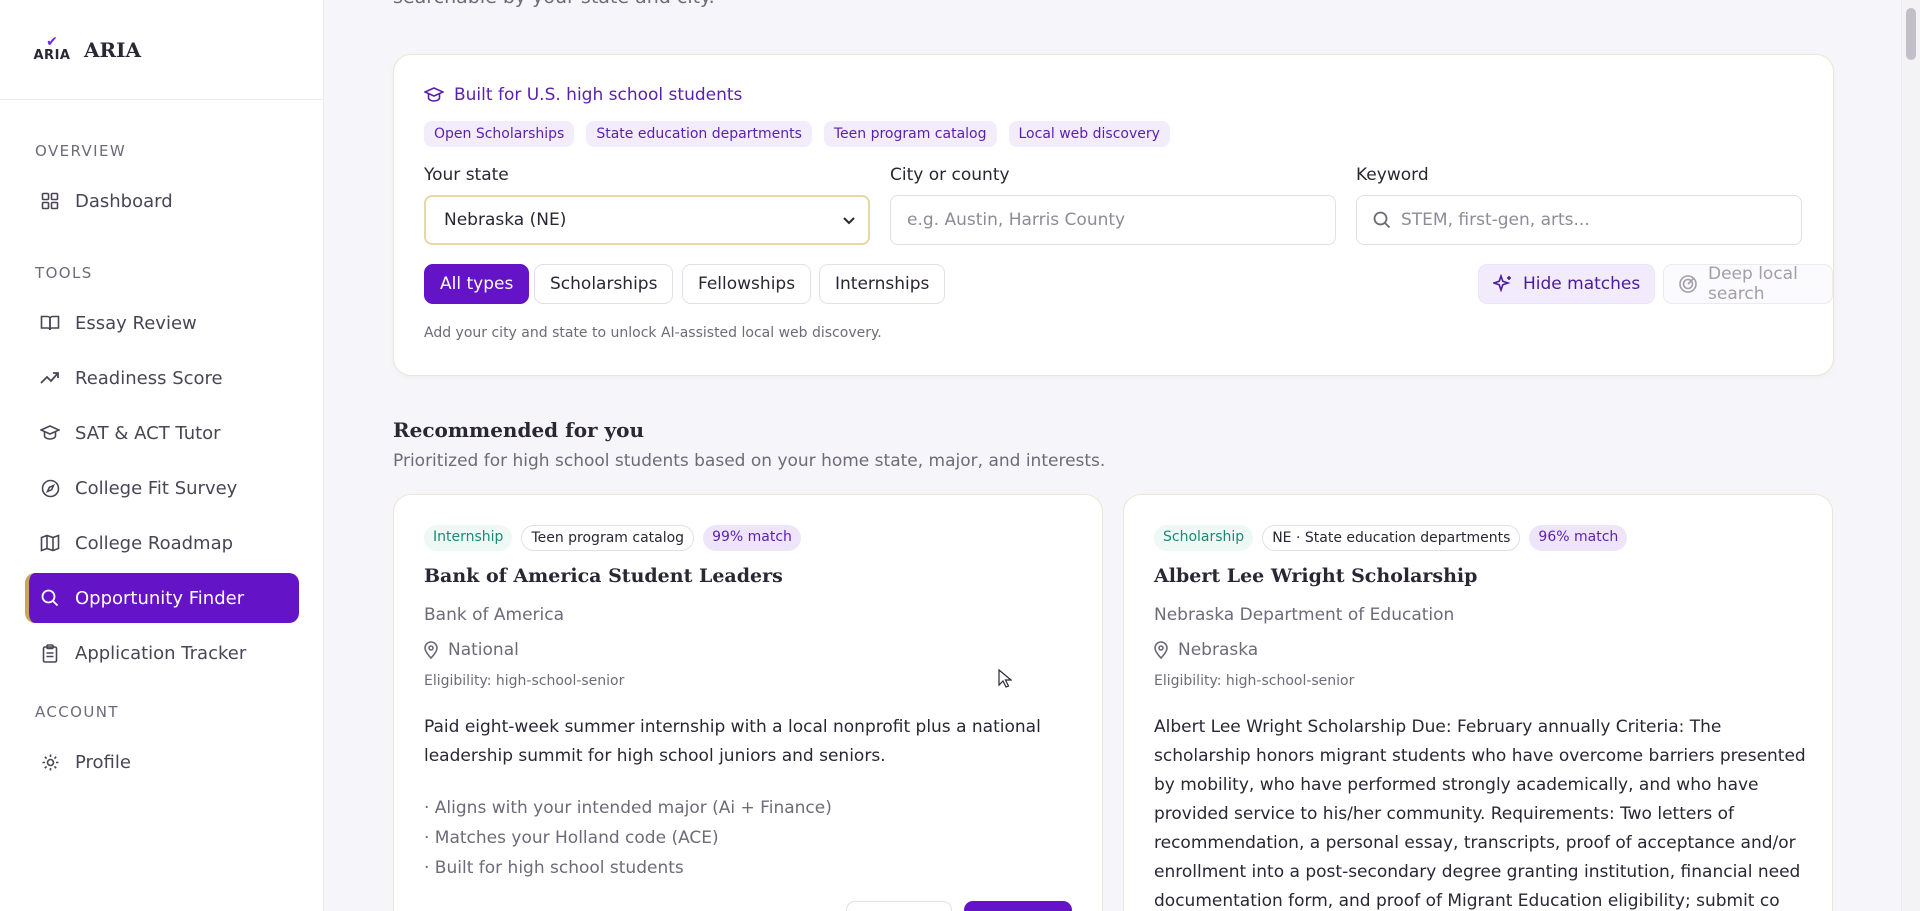 Image resolution: width=1920 pixels, height=911 pixels. Describe the element at coordinates (1018, 906) in the screenshot. I see `card-primary-button` at that location.